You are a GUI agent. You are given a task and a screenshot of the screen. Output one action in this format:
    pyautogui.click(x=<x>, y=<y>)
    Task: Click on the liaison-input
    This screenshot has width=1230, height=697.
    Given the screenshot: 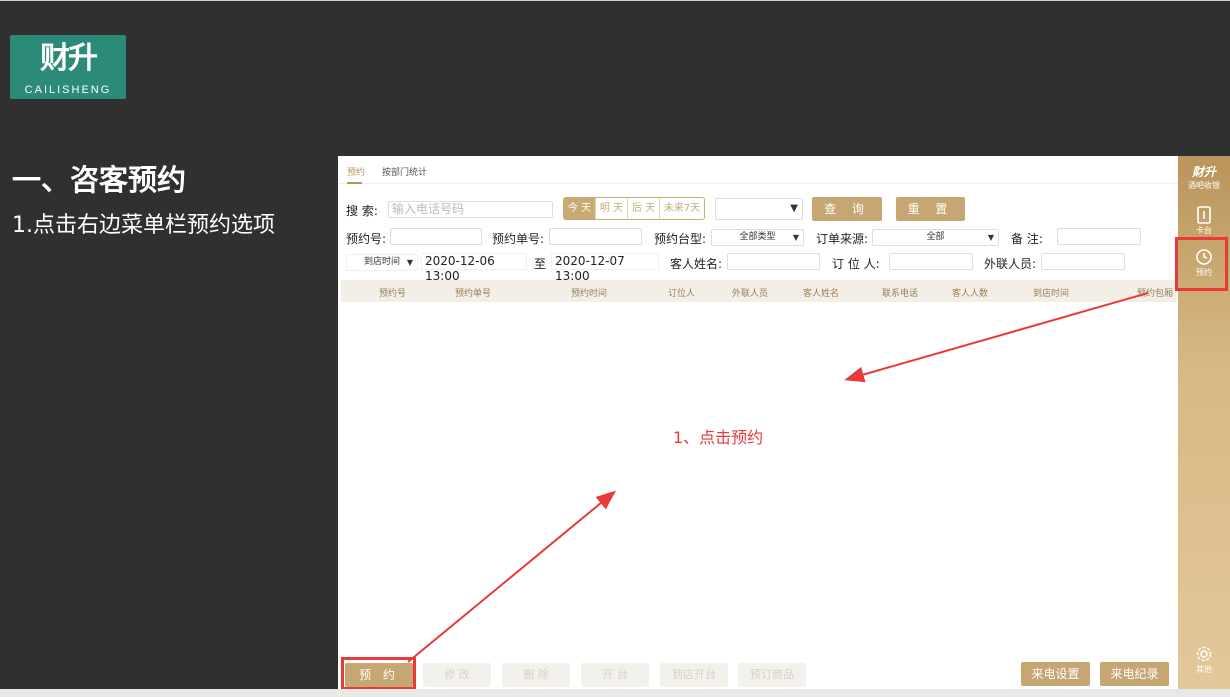 What is the action you would take?
    pyautogui.click(x=1083, y=261)
    